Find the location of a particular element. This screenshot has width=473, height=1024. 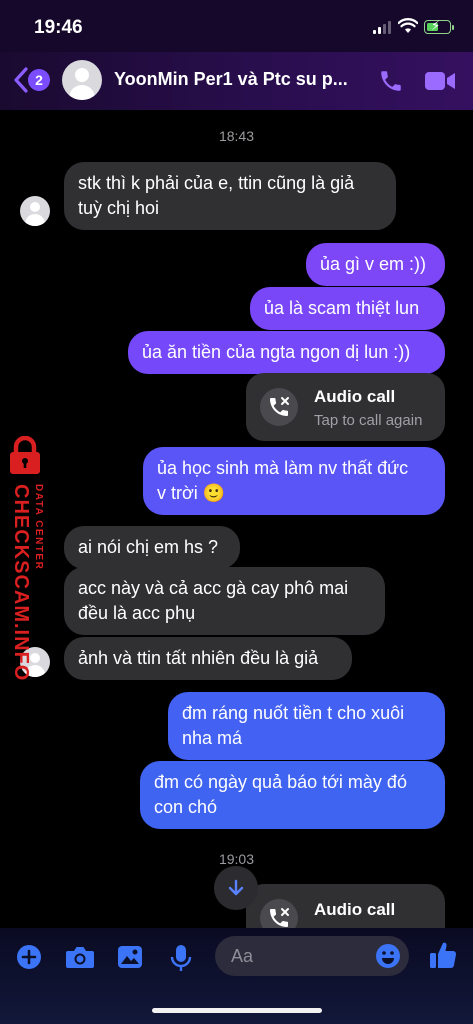

timestamp: 18:43 is located at coordinates (236, 136).